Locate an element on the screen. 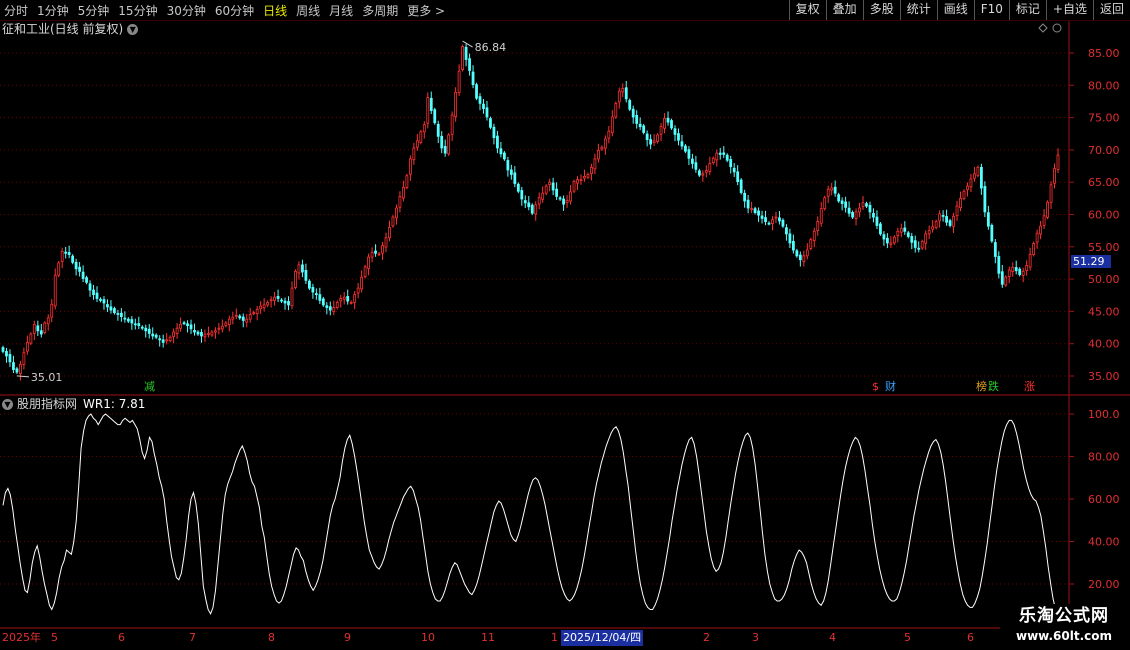 The width and height of the screenshot is (1130, 650). circle-icon is located at coordinates (1057, 28).